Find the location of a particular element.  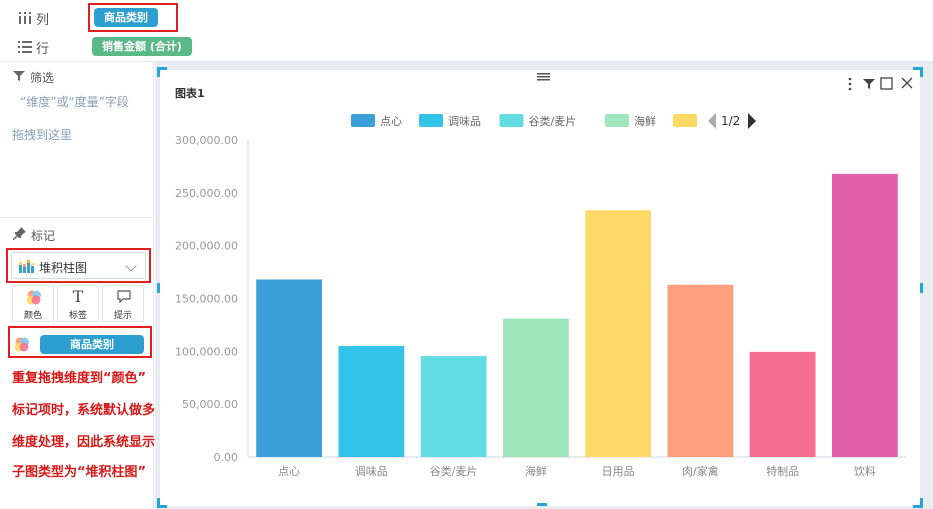

selection-corner-tl is located at coordinates (162, 72).